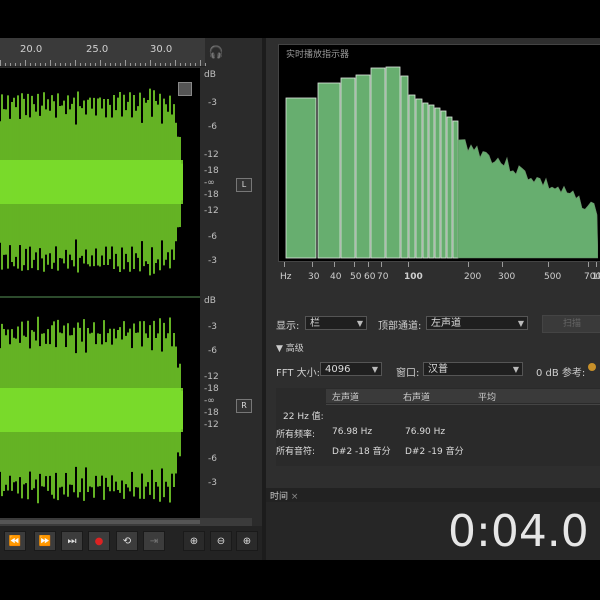 This screenshot has height=600, width=600. Describe the element at coordinates (596, 277) in the screenshot. I see `frequency-tick-label: 1k` at that location.